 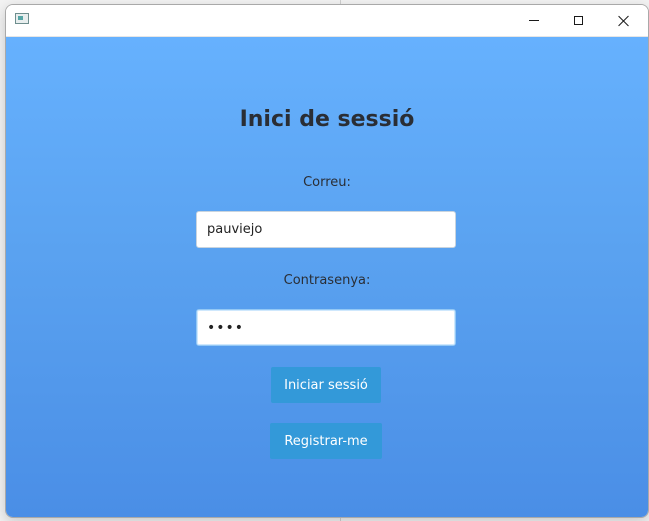 I want to click on minimize-button, so click(x=534, y=20).